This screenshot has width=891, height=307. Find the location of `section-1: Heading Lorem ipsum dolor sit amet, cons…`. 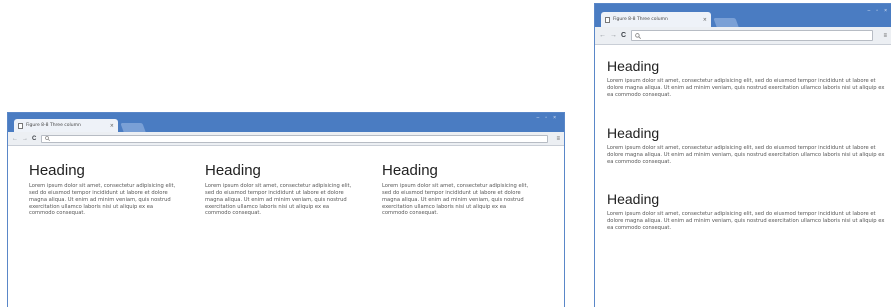

section-1: Heading Lorem ipsum dolor sit amet, cons… is located at coordinates (748, 78).